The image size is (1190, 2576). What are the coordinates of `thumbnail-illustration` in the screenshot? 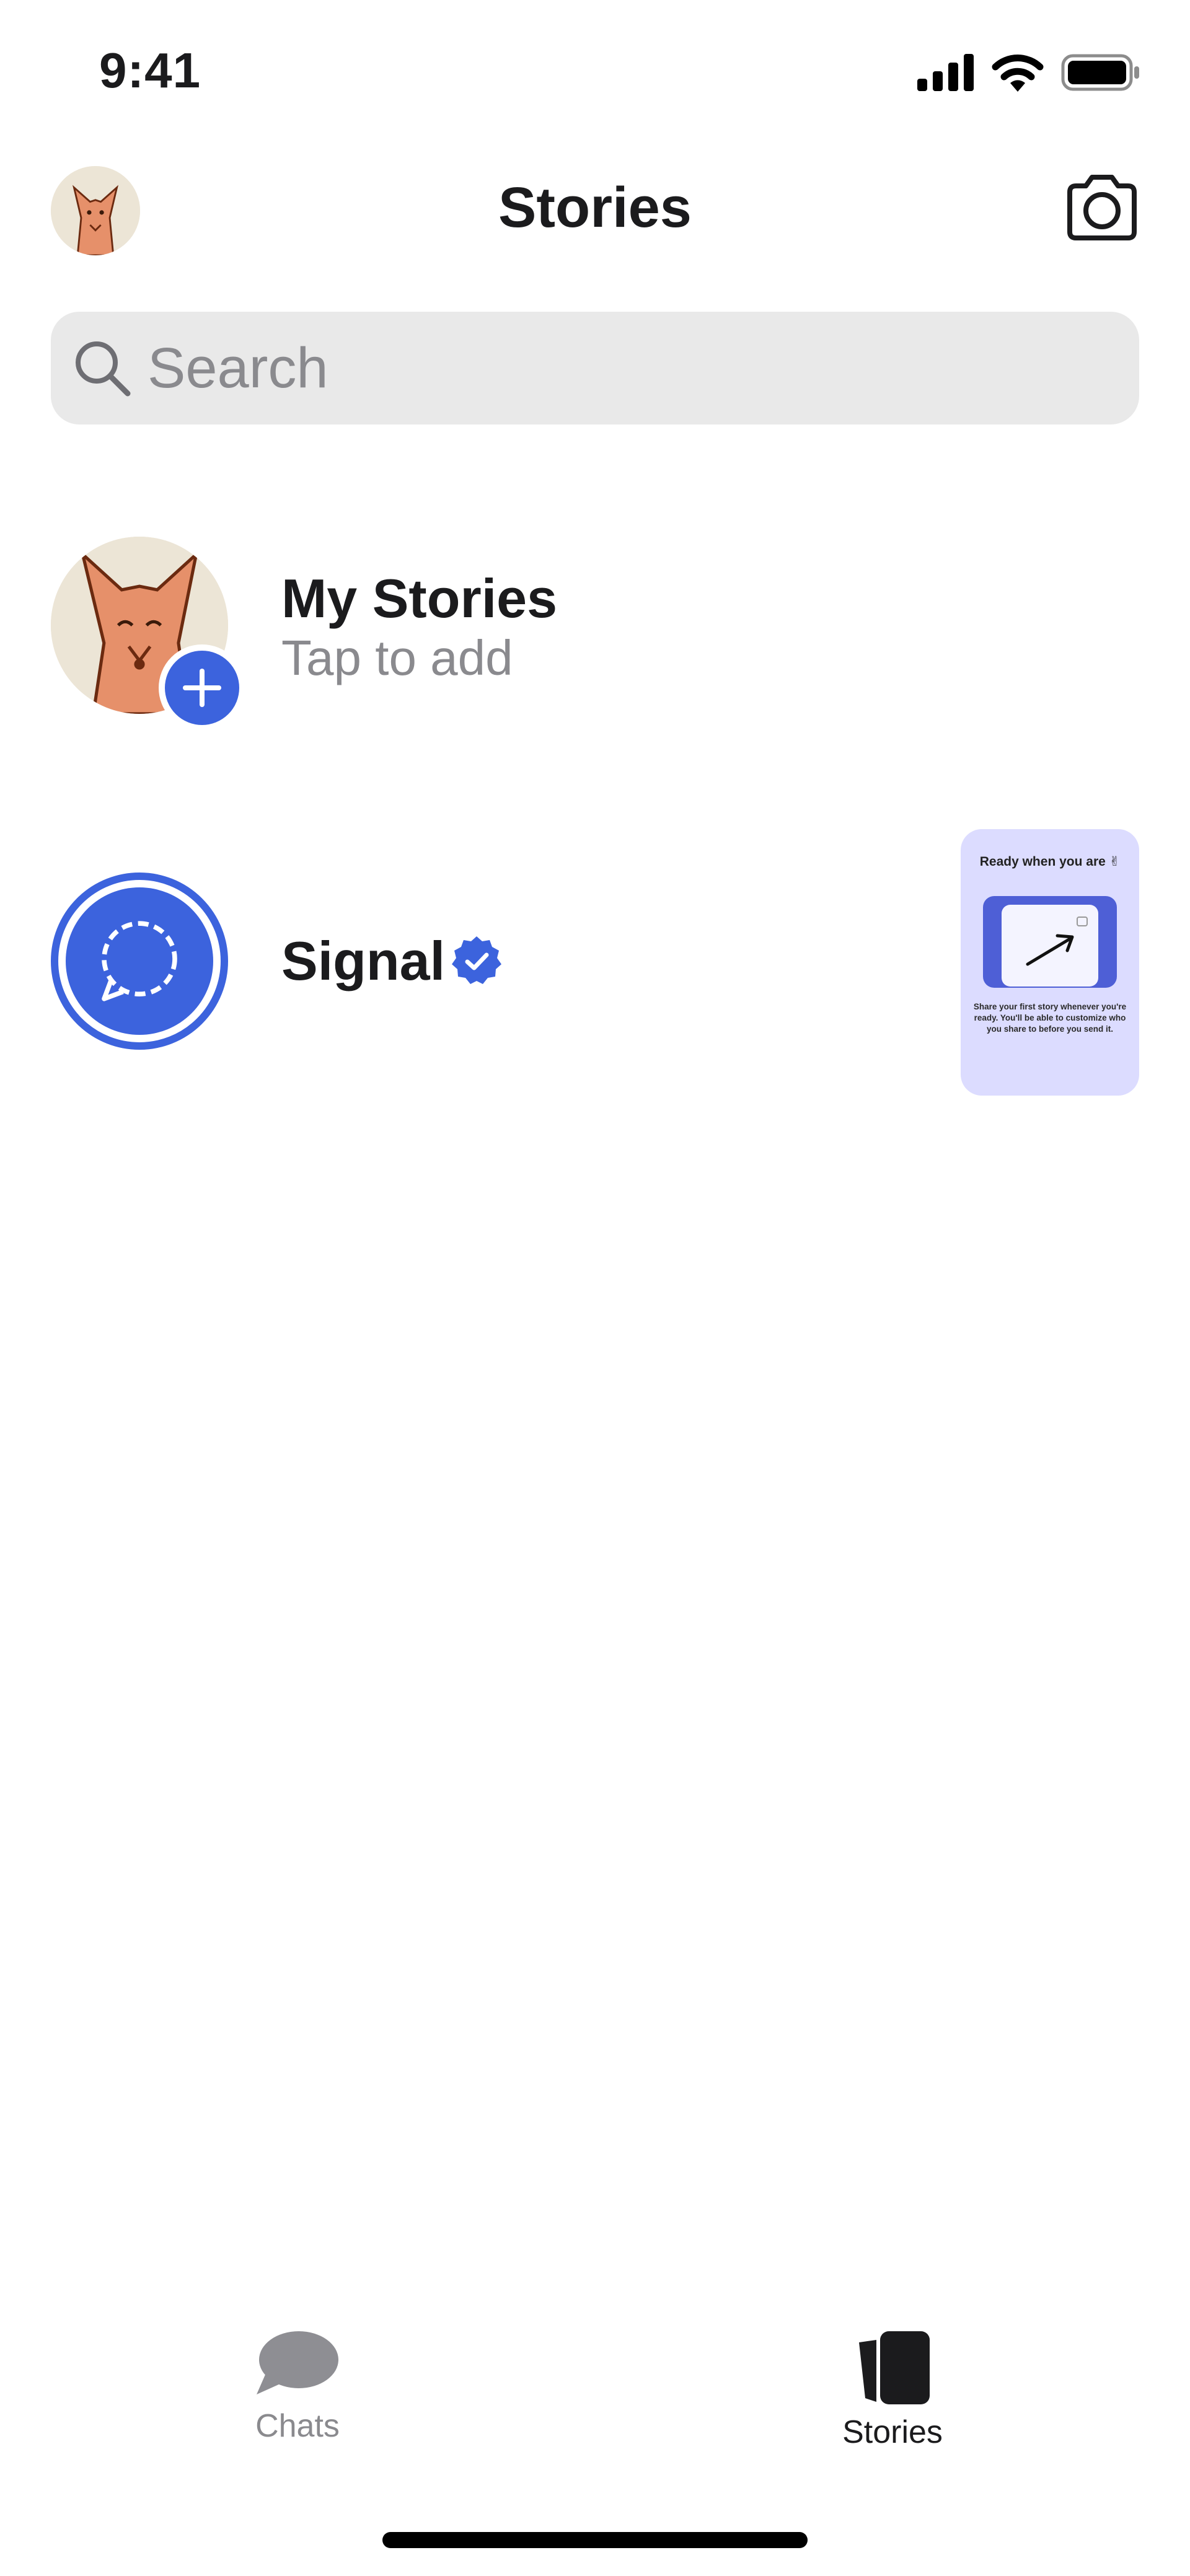 It's located at (1050, 942).